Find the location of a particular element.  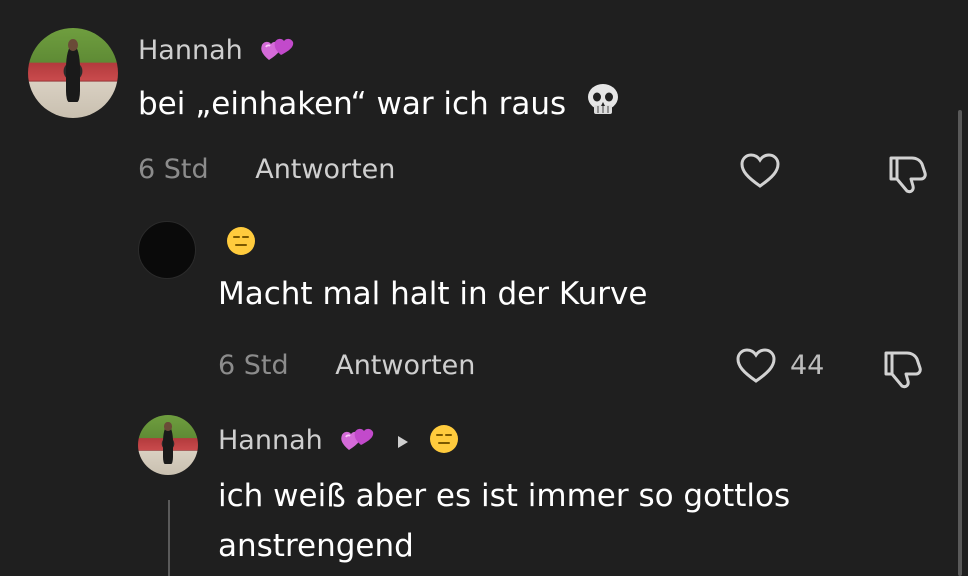

reply-arrow-icon is located at coordinates (403, 441).